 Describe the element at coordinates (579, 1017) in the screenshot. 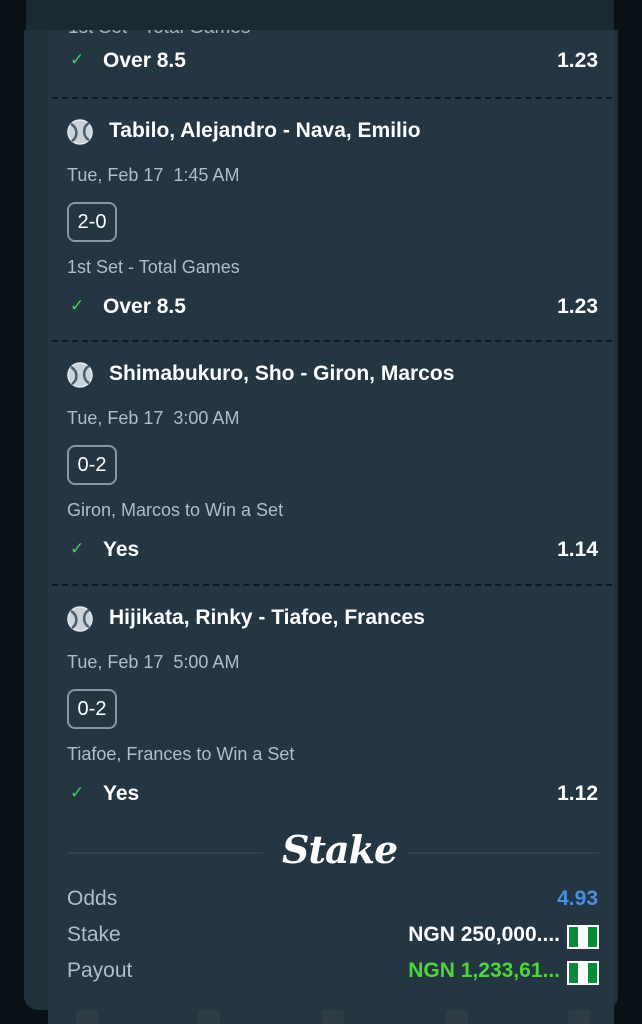

I see `nav-chat-icon` at that location.